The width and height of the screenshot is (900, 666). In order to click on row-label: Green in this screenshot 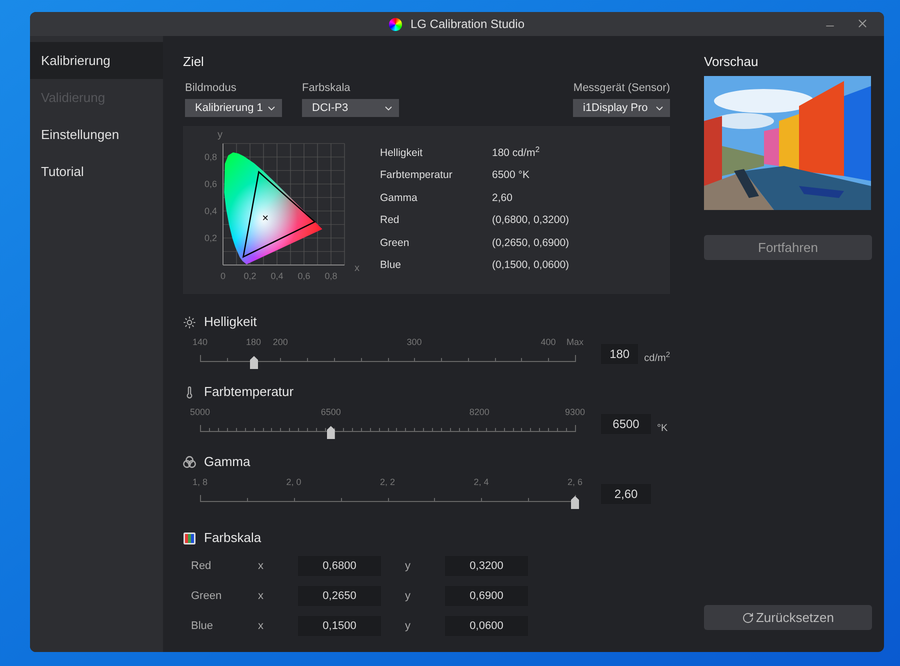, I will do `click(207, 596)`.